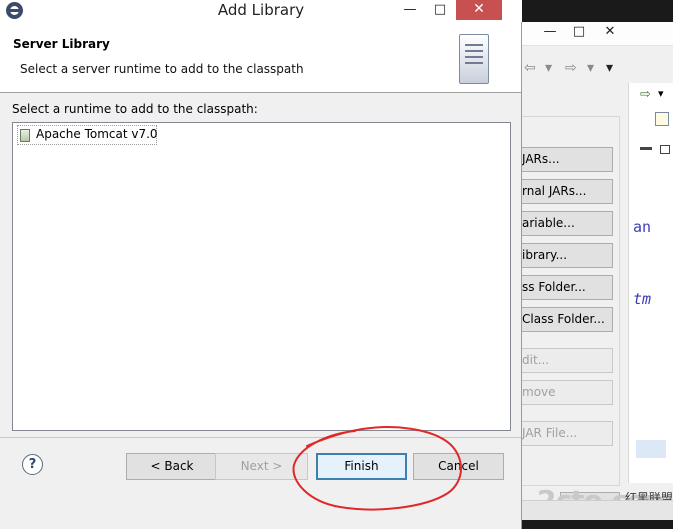 The height and width of the screenshot is (529, 673). What do you see at coordinates (260, 57) in the screenshot?
I see `wizard-header` at bounding box center [260, 57].